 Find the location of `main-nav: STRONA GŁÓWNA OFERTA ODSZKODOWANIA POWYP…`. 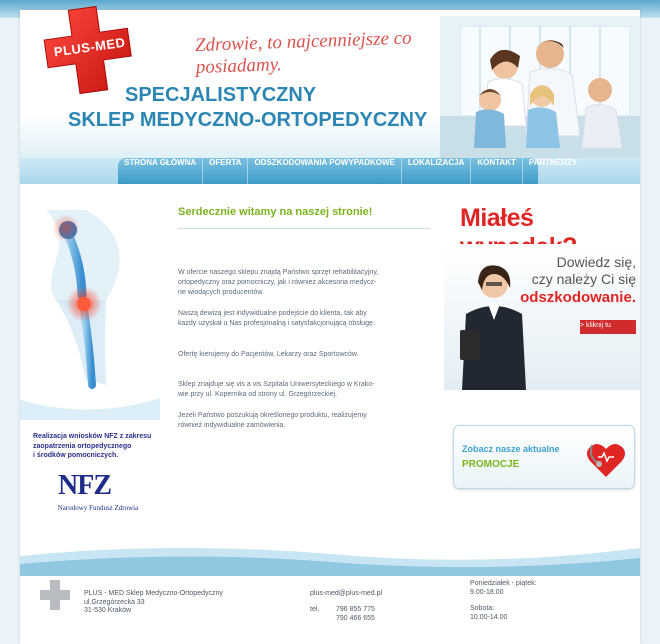

main-nav: STRONA GŁÓWNA OFERTA ODSZKODOWANIA POWYP… is located at coordinates (347, 171).